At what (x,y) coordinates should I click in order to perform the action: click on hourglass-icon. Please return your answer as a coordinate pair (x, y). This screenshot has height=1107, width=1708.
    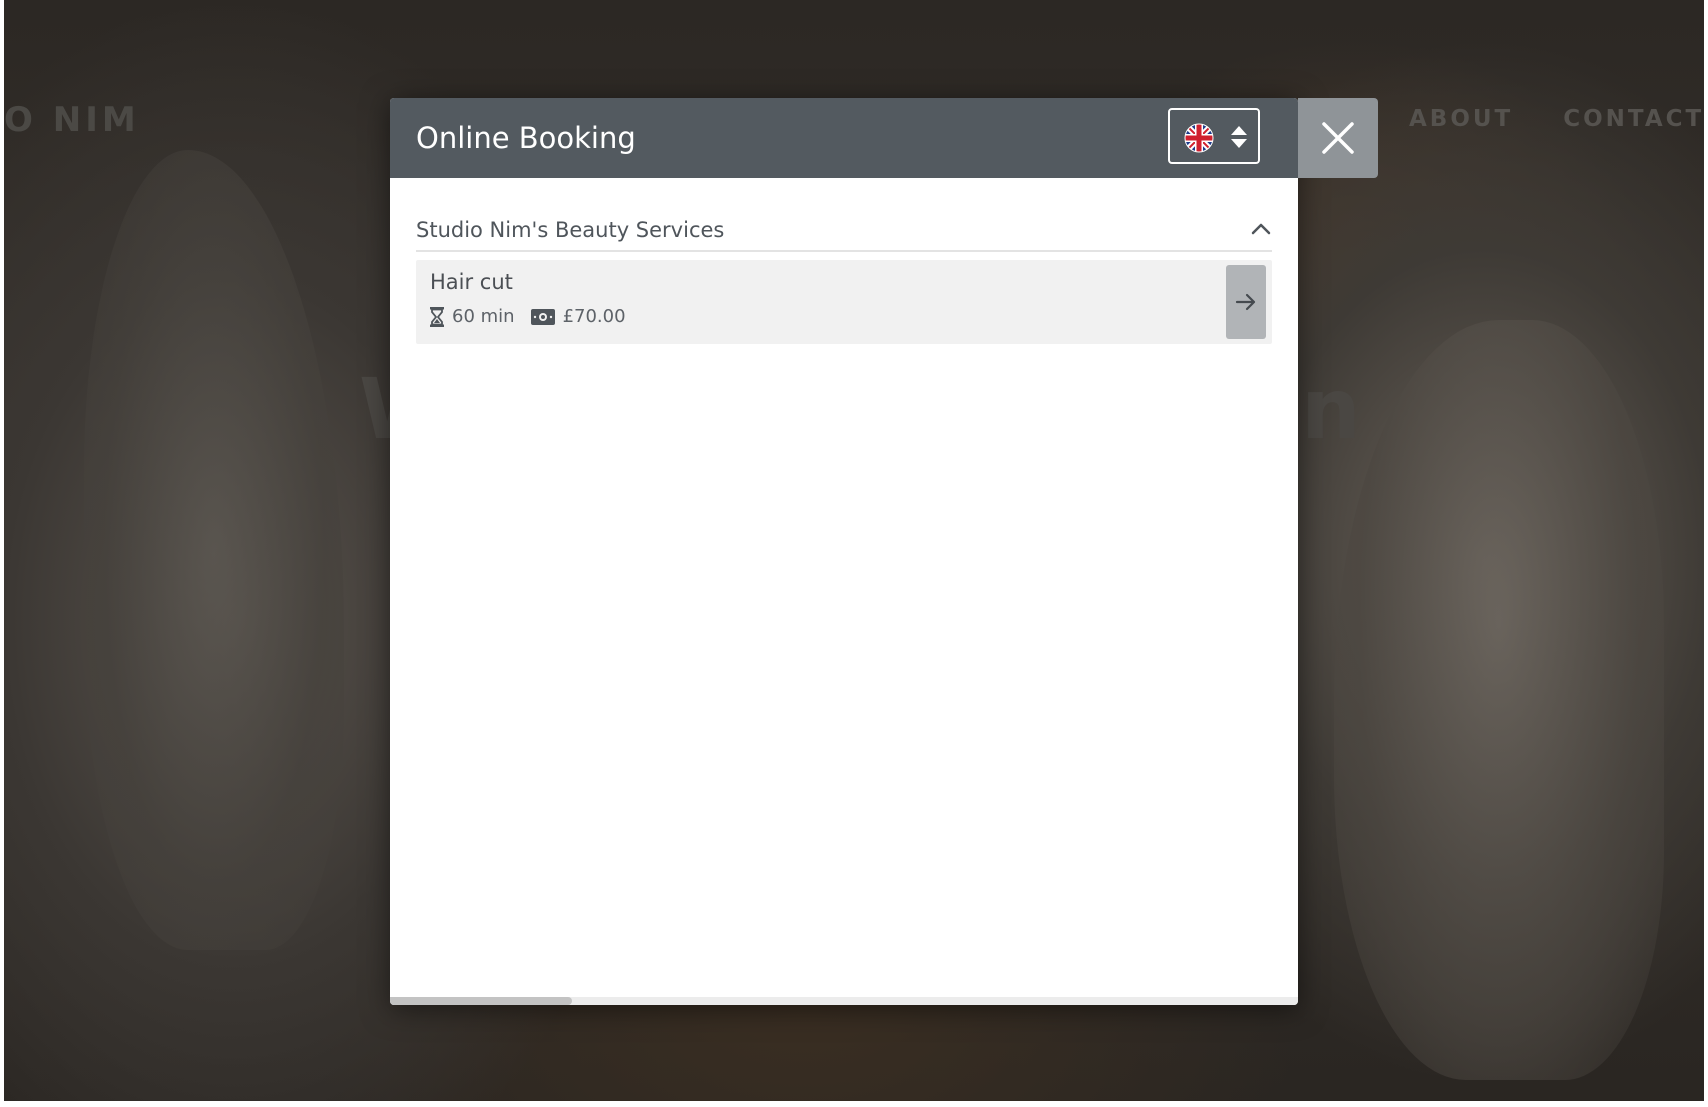
    Looking at the image, I should click on (437, 316).